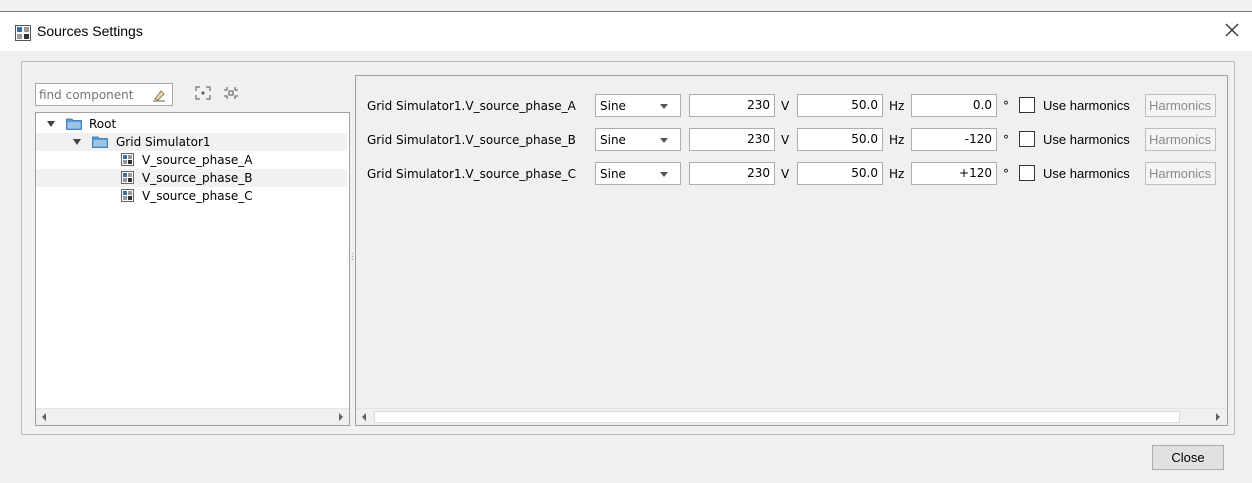 The image size is (1252, 483). I want to click on collapse-all-icon, so click(231, 93).